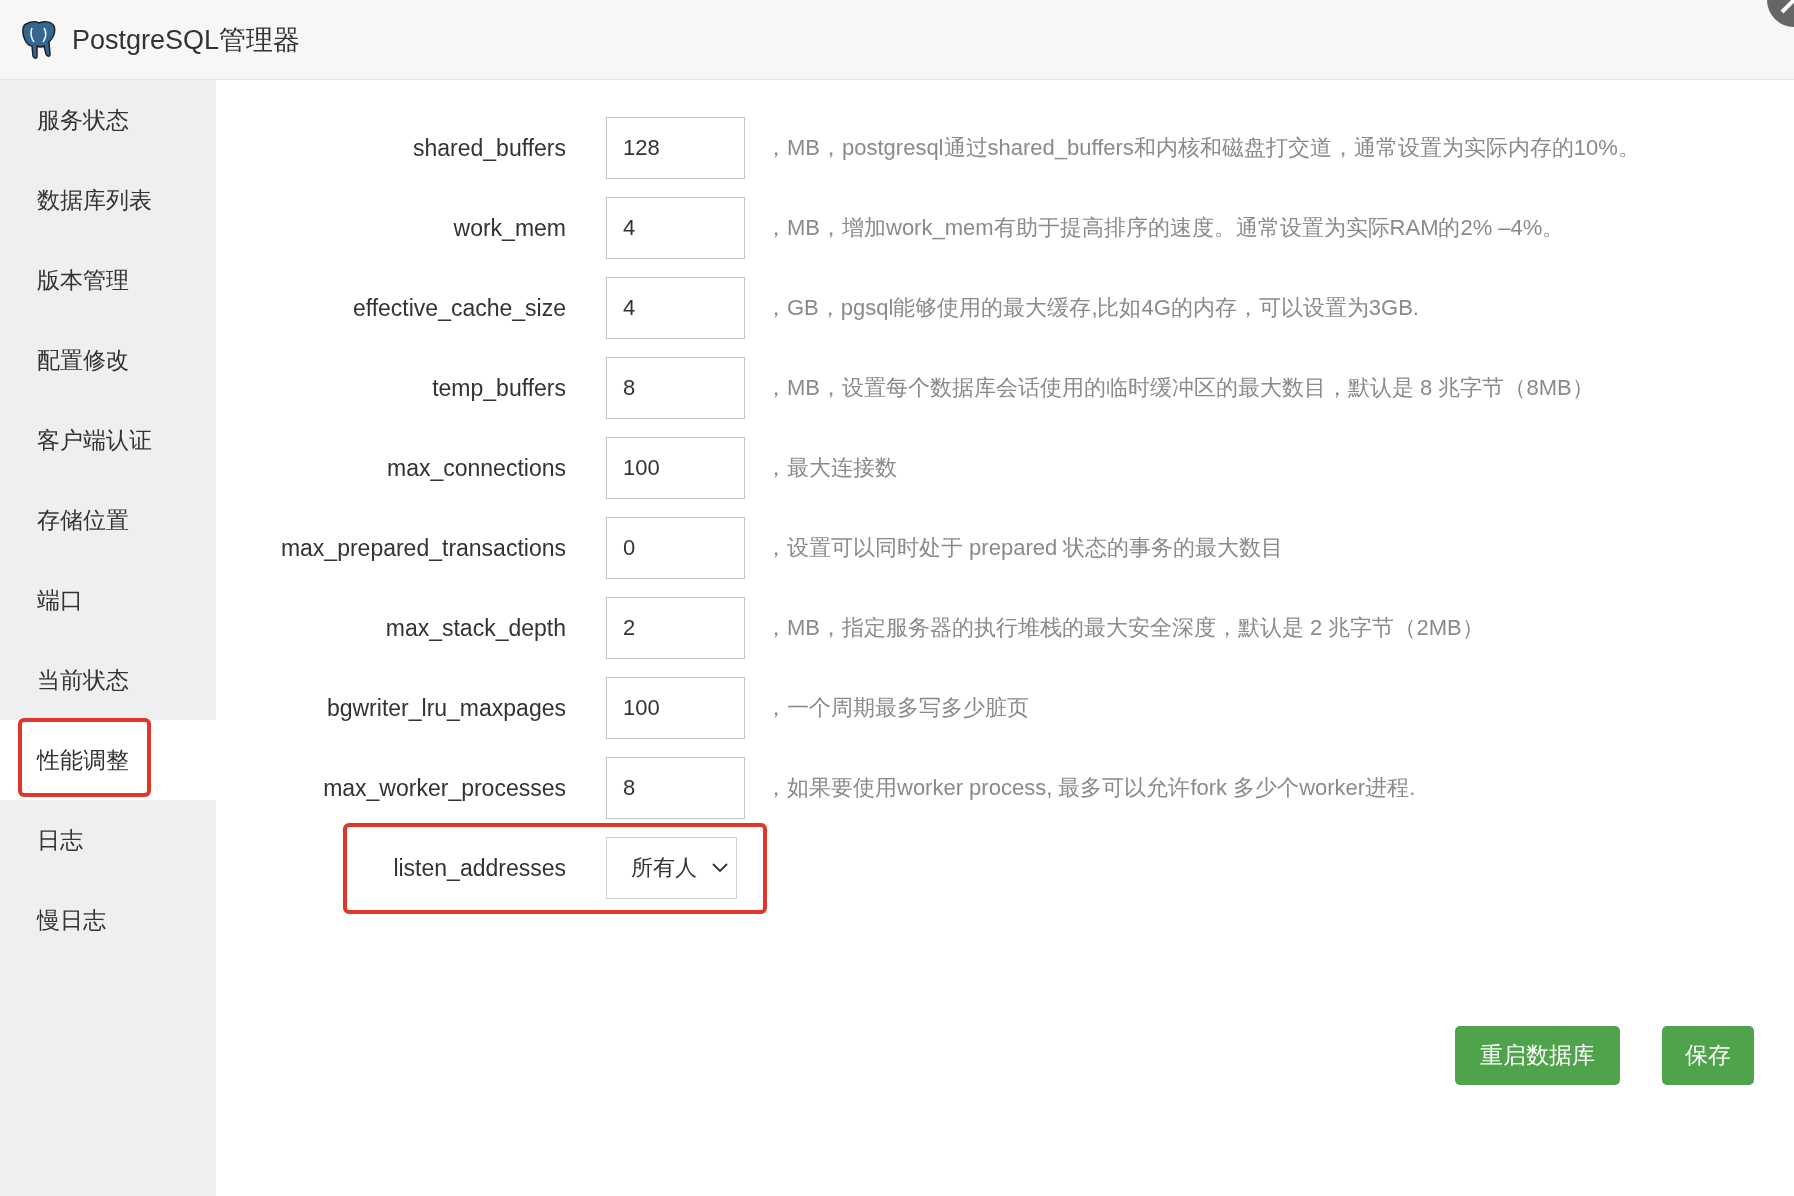 Image resolution: width=1794 pixels, height=1196 pixels. Describe the element at coordinates (108, 280) in the screenshot. I see `sidebar-item: 版本管理` at that location.